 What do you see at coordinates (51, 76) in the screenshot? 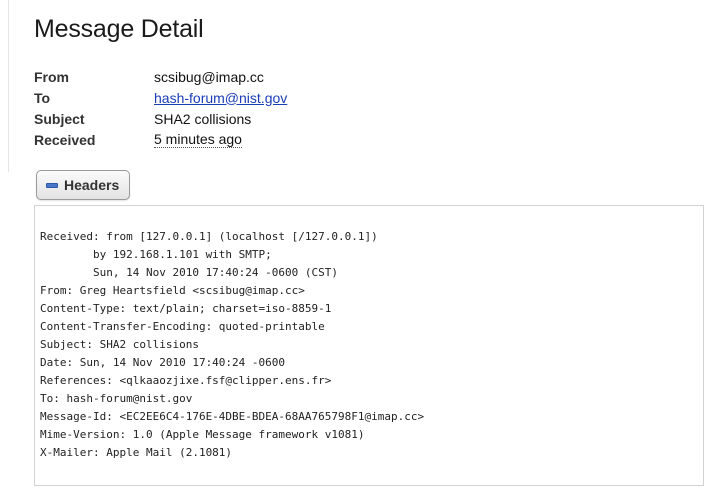
I see `from-label: From` at bounding box center [51, 76].